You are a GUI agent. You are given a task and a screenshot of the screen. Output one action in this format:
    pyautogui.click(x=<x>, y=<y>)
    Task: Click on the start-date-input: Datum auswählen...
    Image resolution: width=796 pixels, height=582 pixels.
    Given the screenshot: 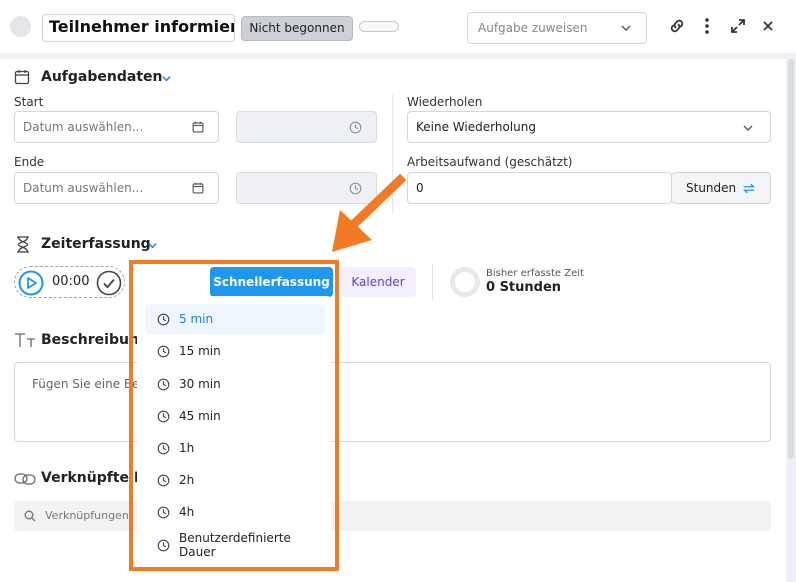 What is the action you would take?
    pyautogui.click(x=116, y=127)
    